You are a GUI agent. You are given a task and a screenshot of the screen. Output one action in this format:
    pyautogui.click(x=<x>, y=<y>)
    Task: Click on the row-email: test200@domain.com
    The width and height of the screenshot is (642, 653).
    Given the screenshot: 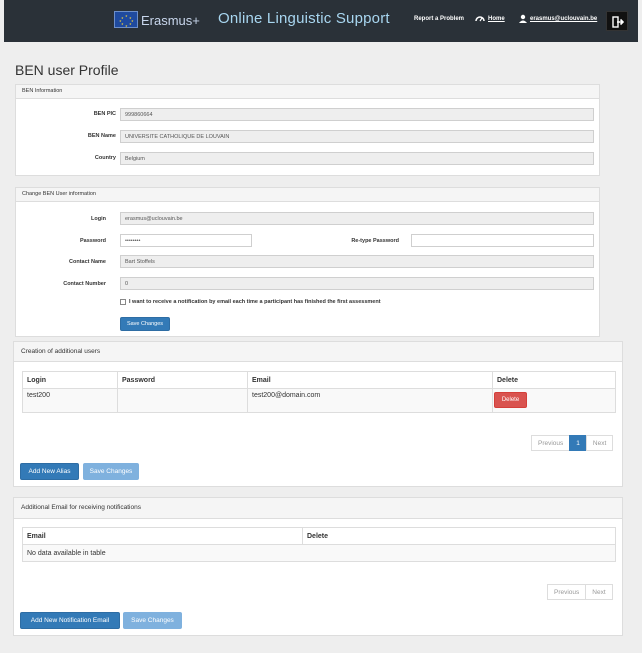 What is the action you would take?
    pyautogui.click(x=370, y=400)
    